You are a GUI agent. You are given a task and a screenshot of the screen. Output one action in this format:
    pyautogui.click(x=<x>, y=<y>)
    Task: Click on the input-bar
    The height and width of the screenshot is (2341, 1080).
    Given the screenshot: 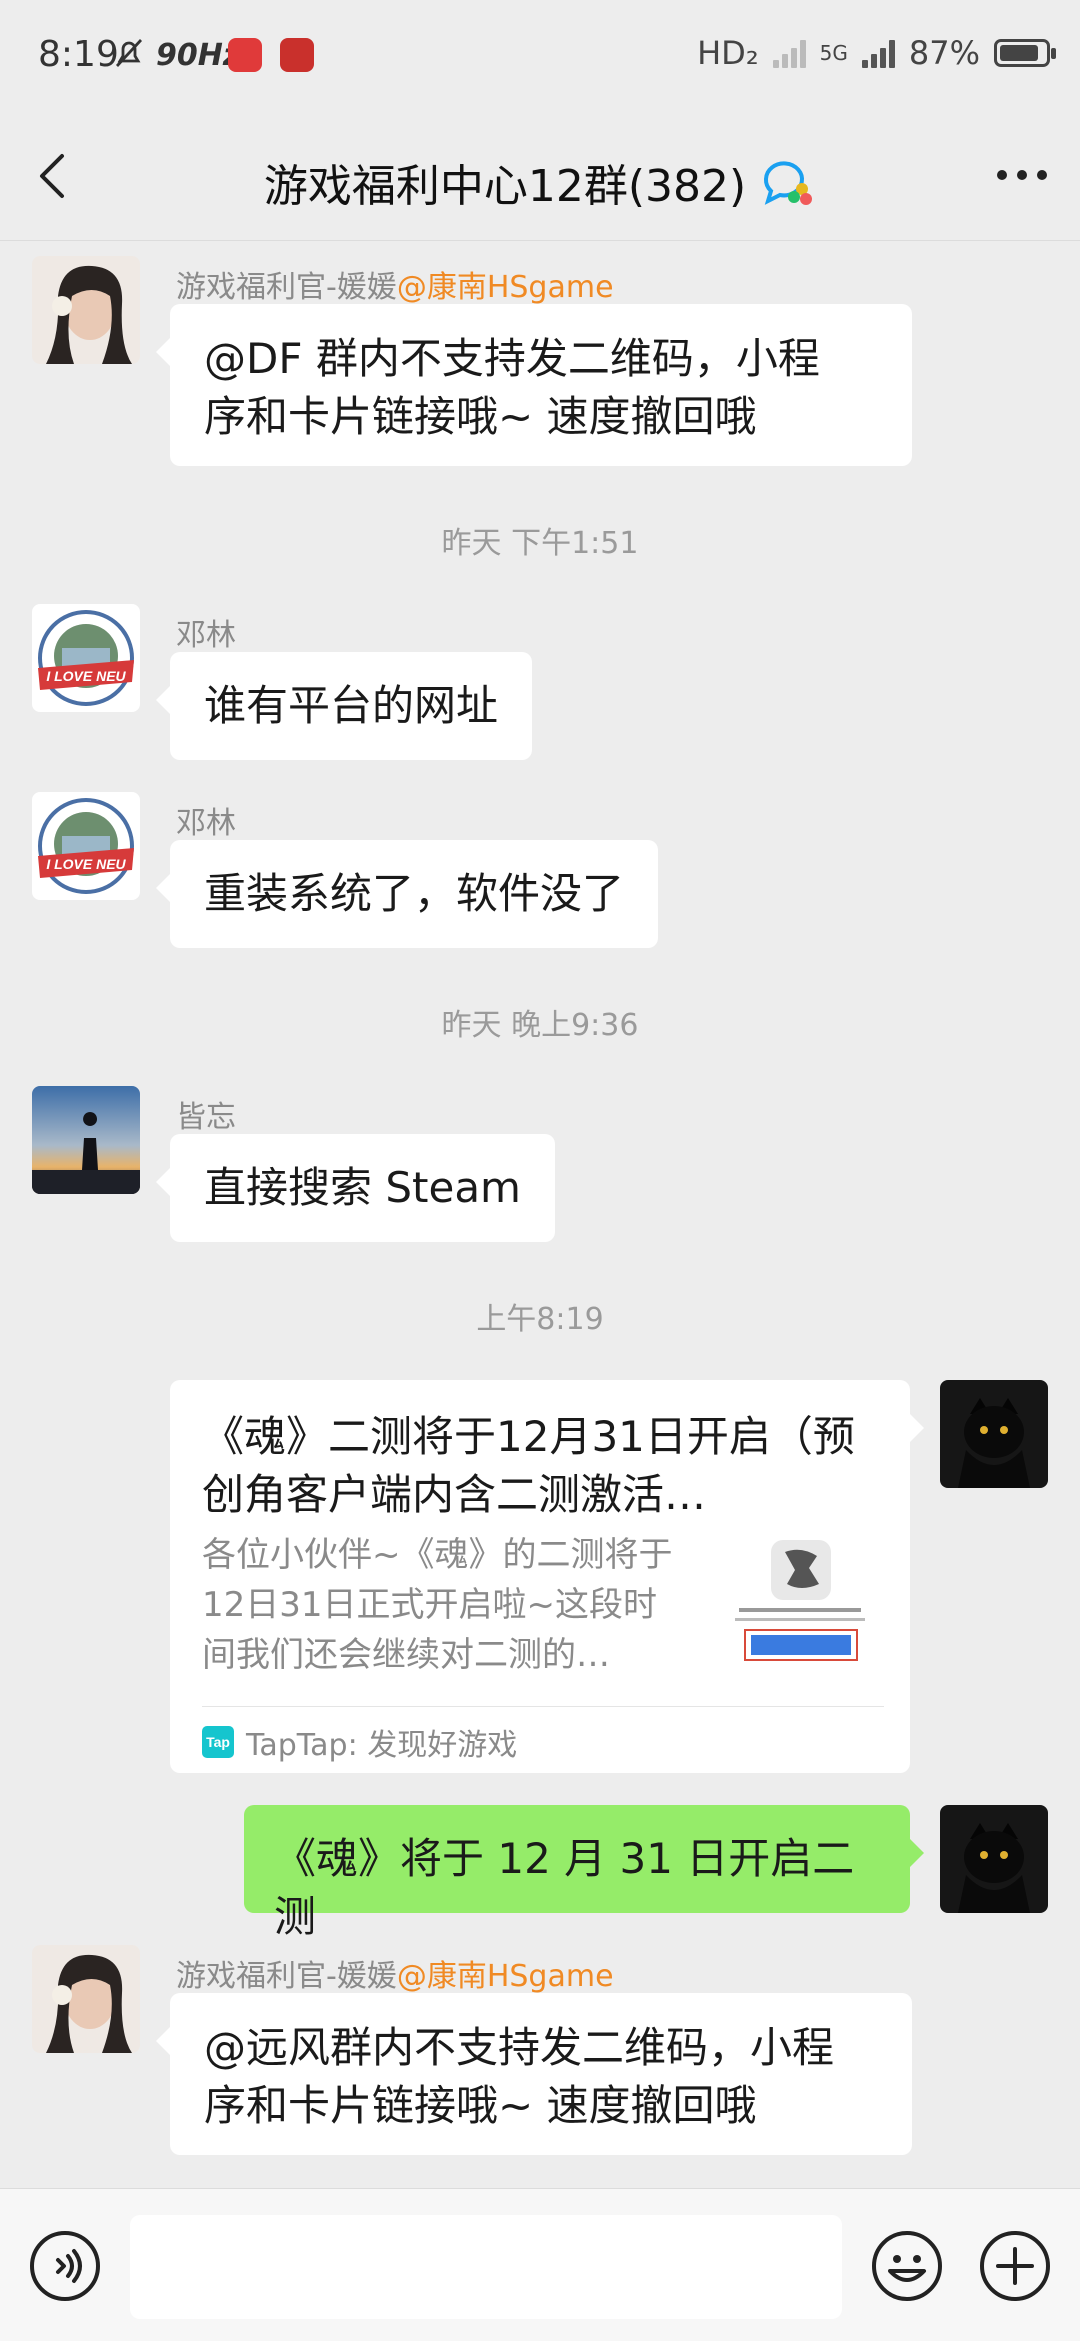 What is the action you would take?
    pyautogui.click(x=540, y=2264)
    